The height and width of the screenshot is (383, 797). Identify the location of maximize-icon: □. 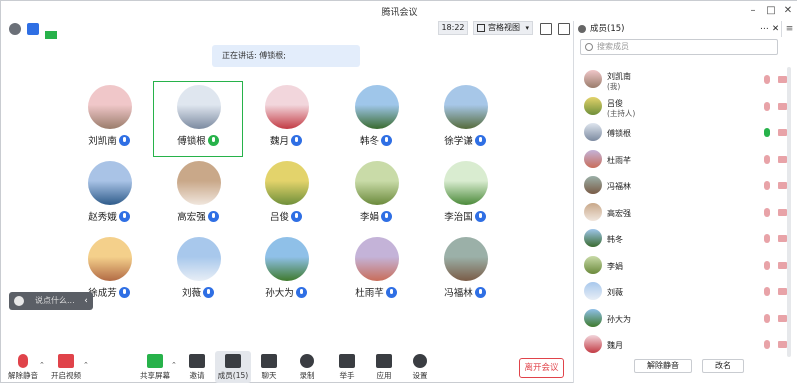
(771, 11).